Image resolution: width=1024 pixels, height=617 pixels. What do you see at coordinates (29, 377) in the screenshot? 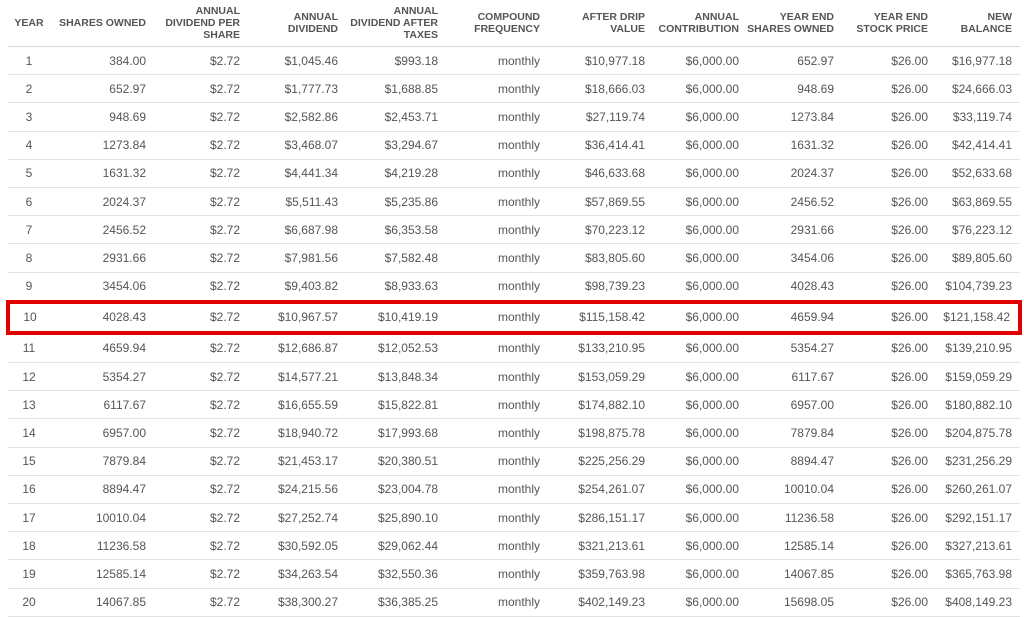
I see `cell-year: 12` at bounding box center [29, 377].